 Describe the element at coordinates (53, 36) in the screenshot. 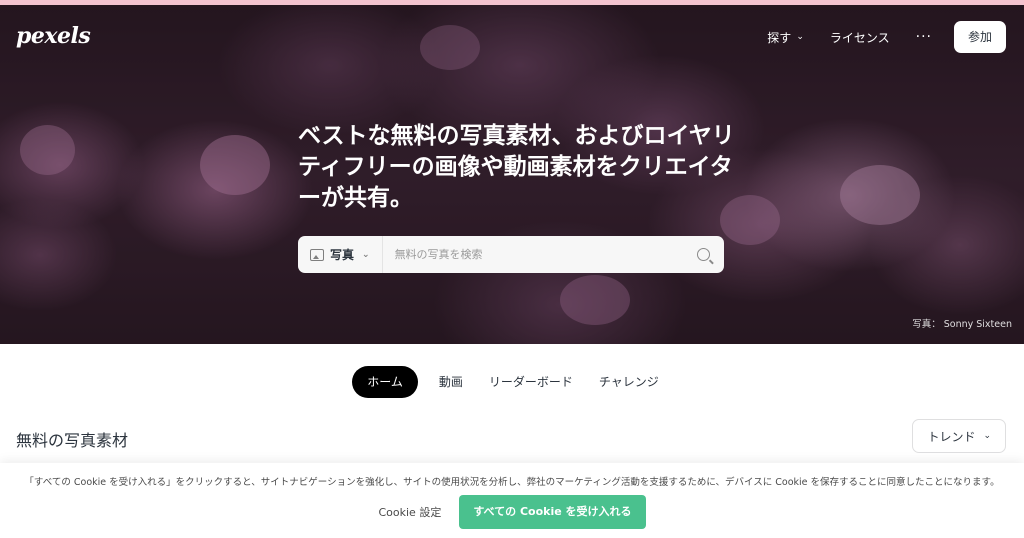

I see `pexels-logo: pexels` at that location.